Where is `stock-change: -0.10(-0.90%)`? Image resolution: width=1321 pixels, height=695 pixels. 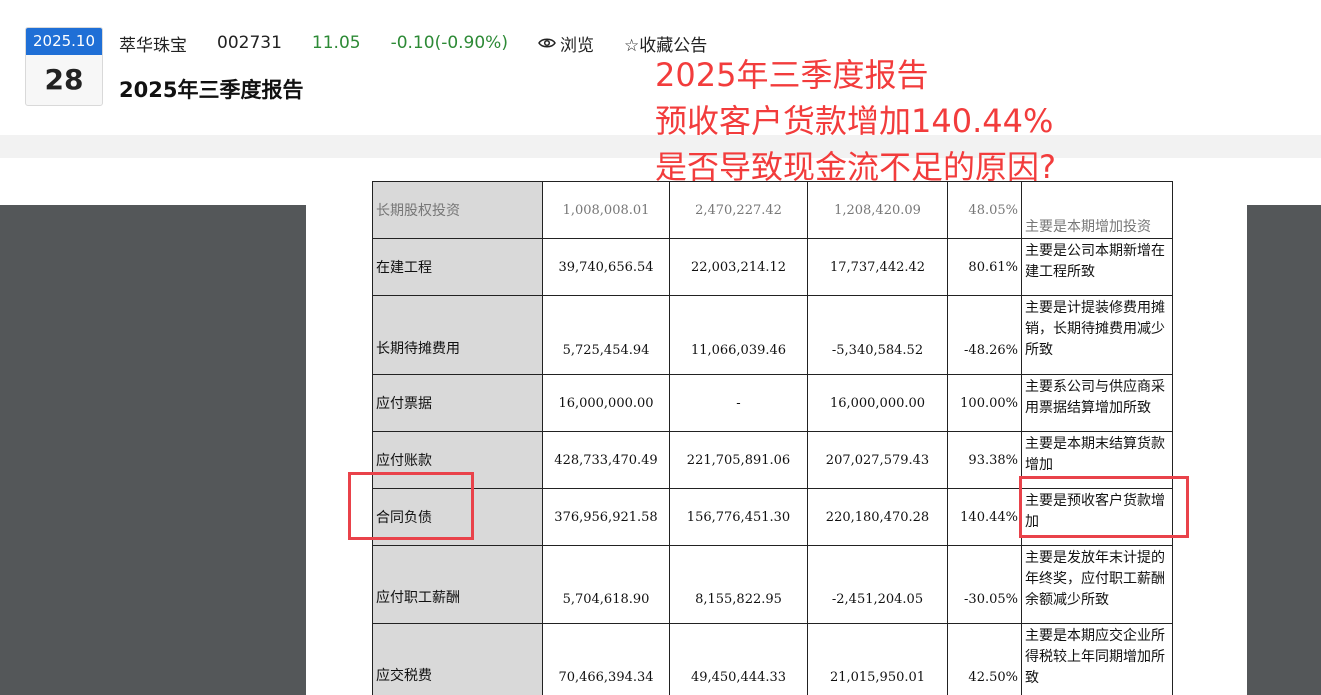
stock-change: -0.10(-0.90%) is located at coordinates (449, 43).